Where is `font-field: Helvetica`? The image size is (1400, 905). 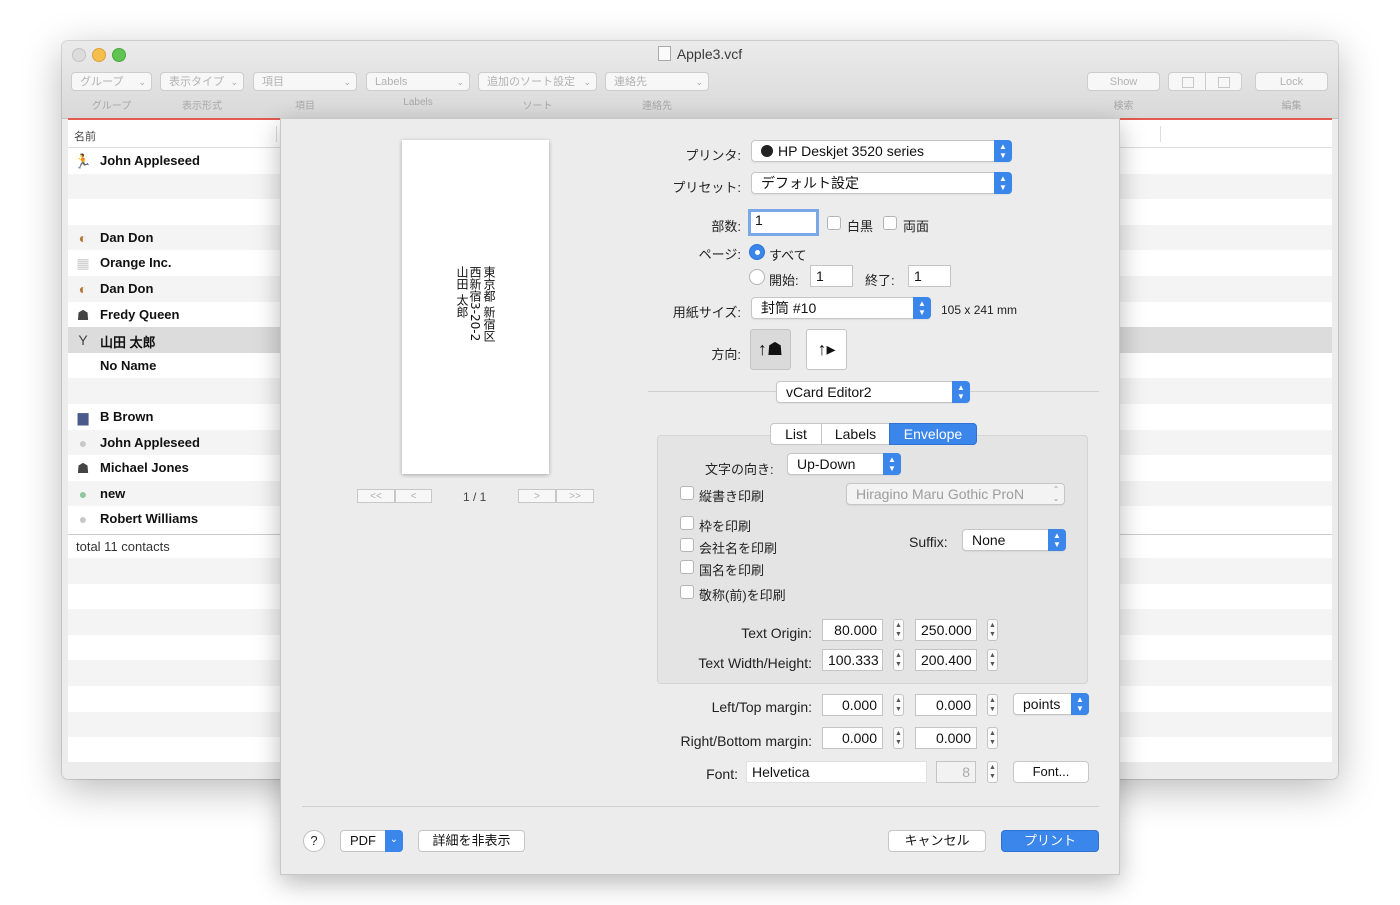
font-field: Helvetica is located at coordinates (836, 772).